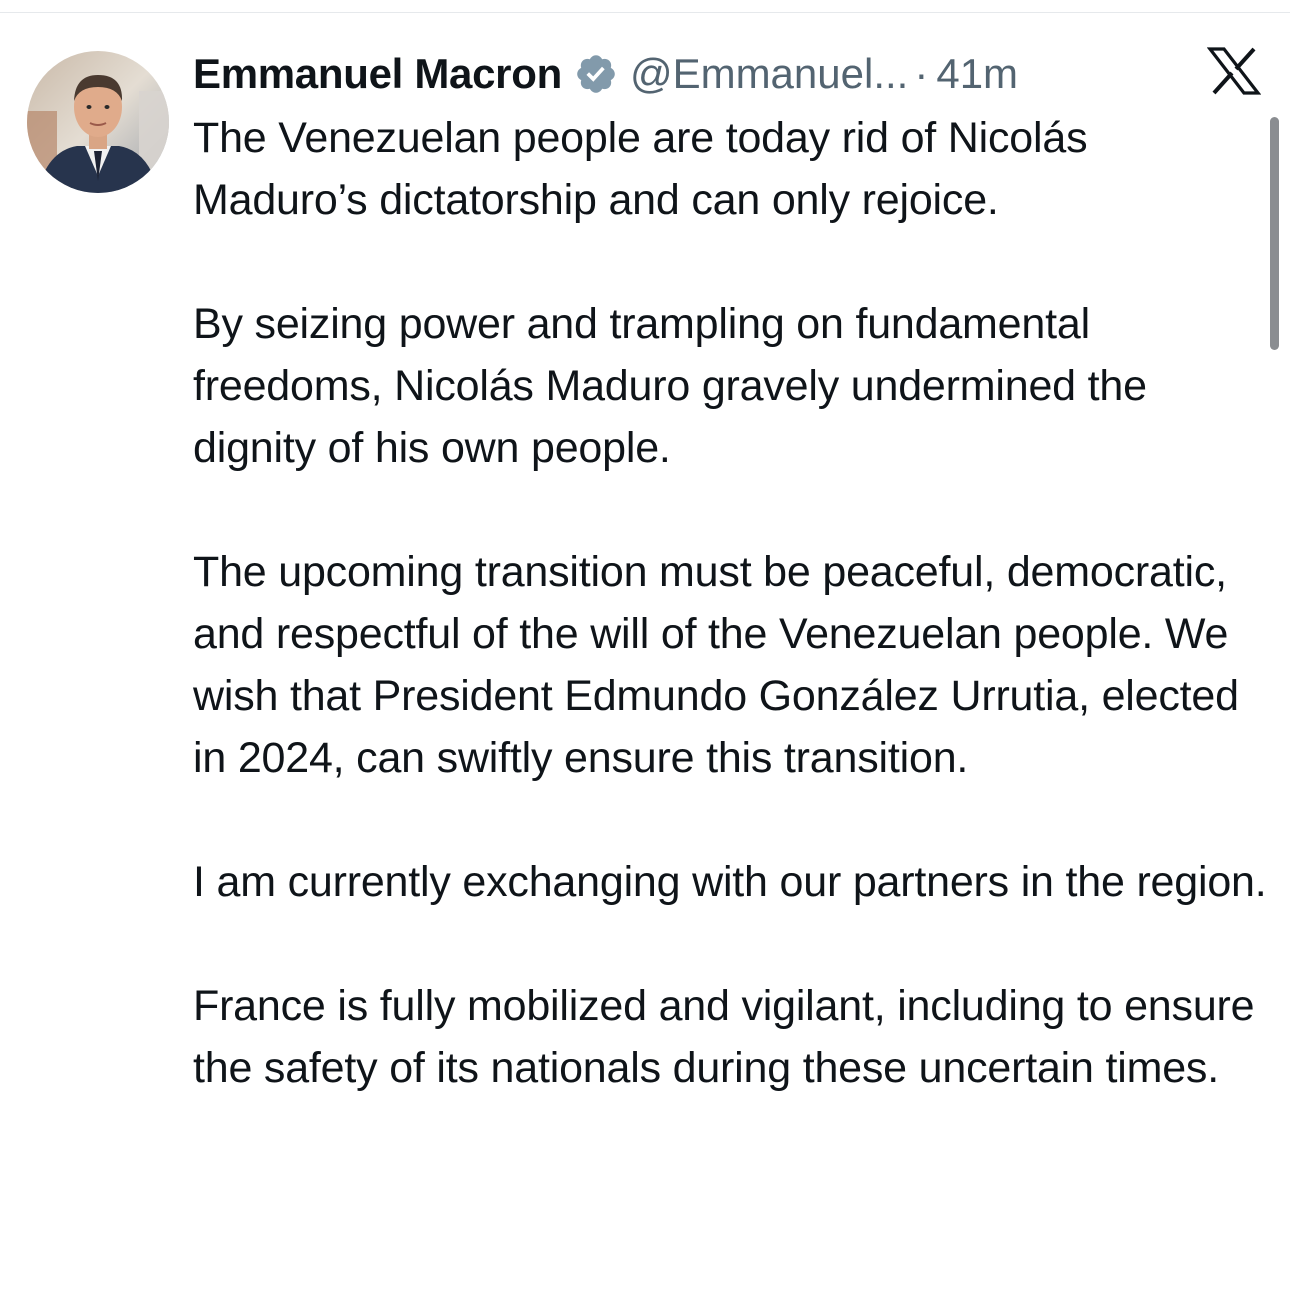  I want to click on timestamp: 41m, so click(977, 74).